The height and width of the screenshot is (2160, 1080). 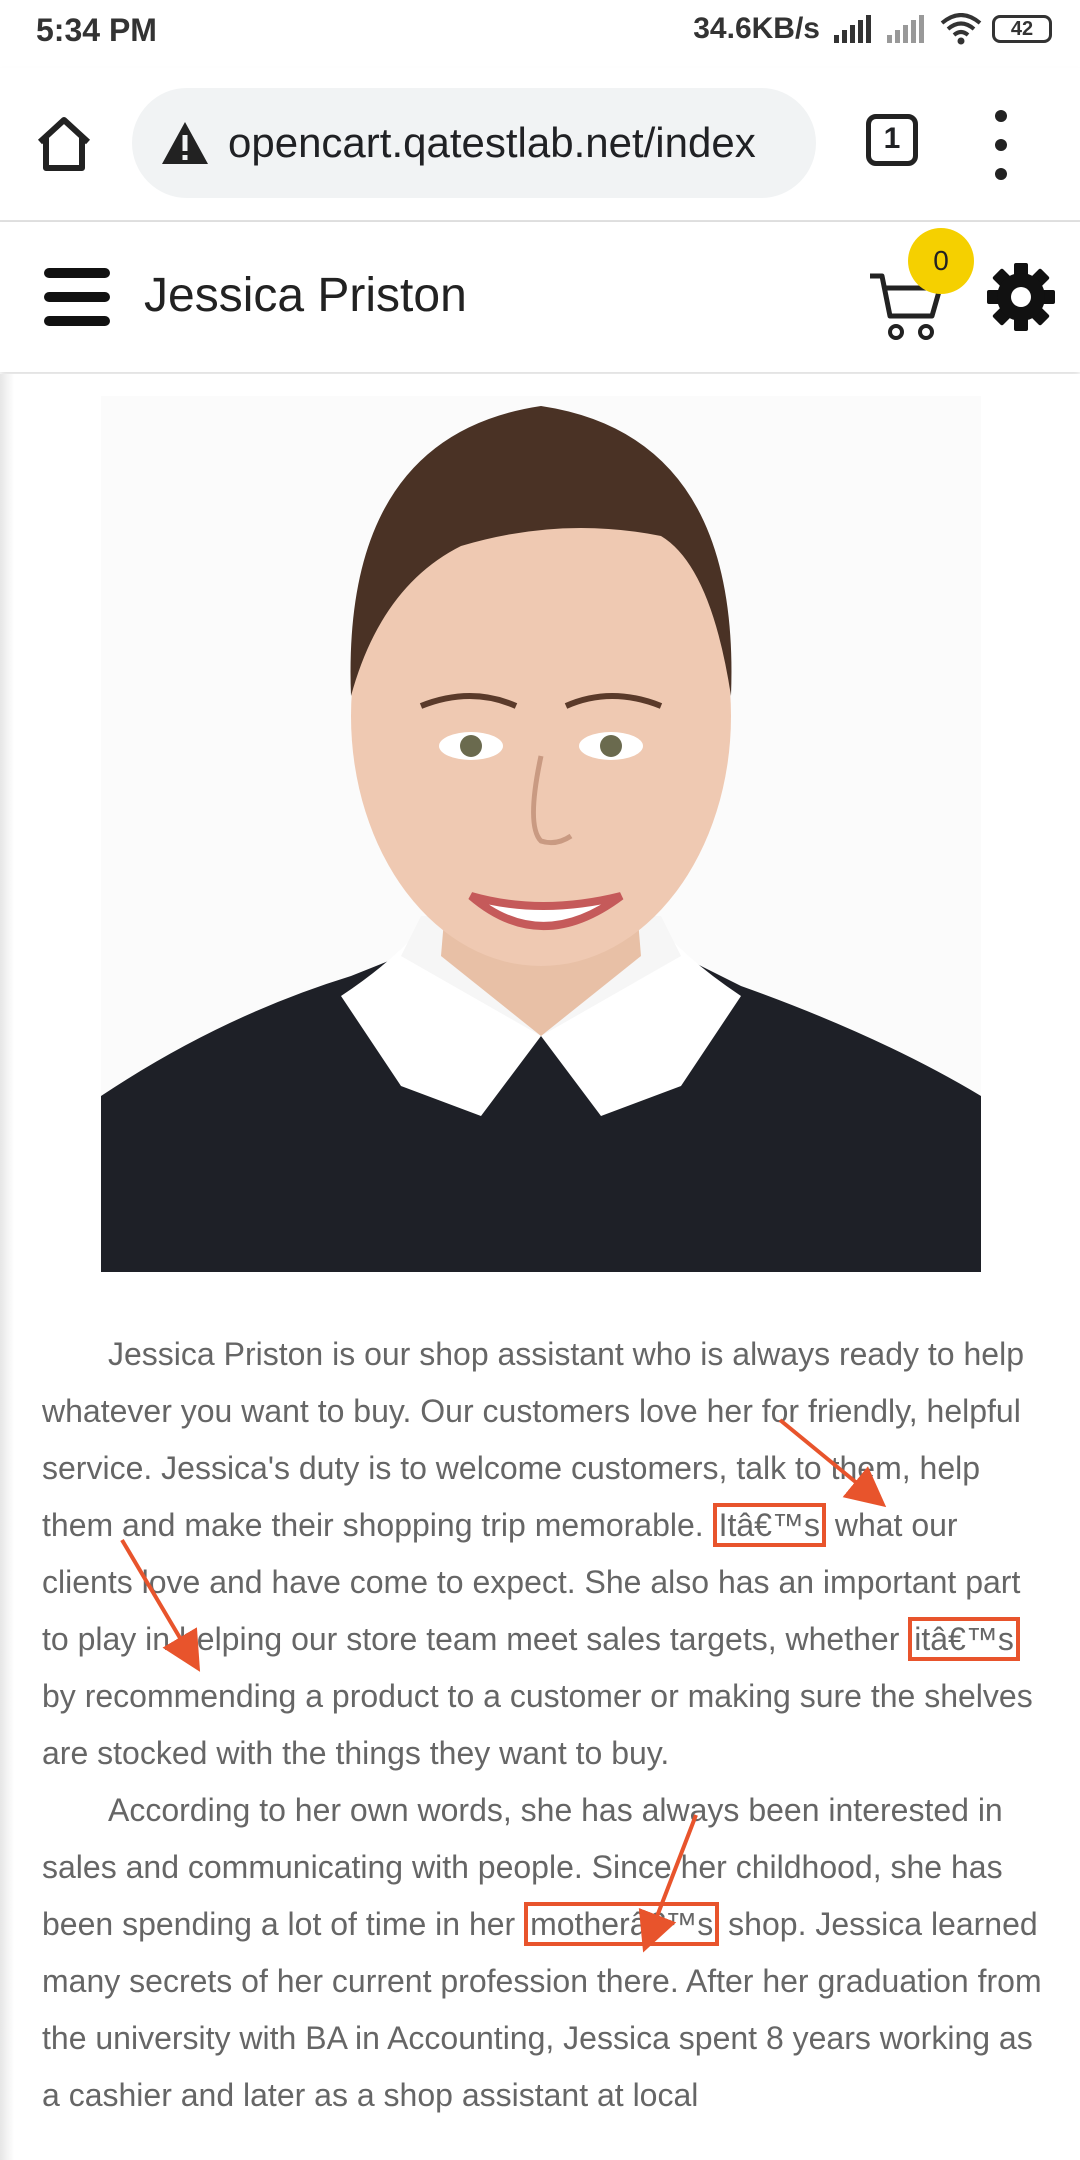 I want to click on warning-icon, so click(x=185, y=143).